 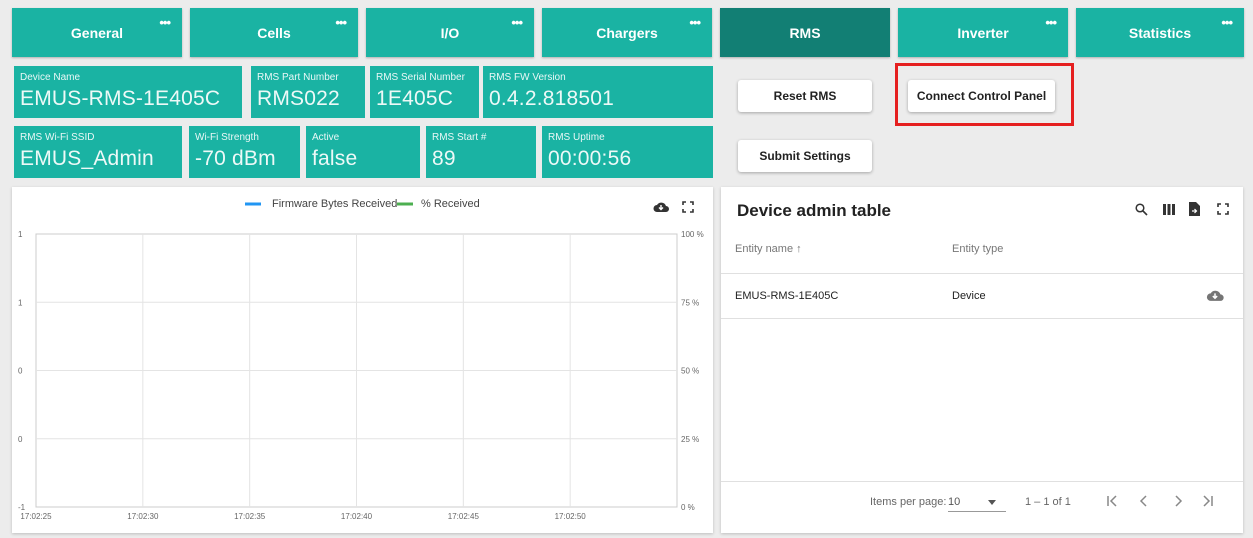 I want to click on tab-label: Statistics, so click(x=1160, y=32).